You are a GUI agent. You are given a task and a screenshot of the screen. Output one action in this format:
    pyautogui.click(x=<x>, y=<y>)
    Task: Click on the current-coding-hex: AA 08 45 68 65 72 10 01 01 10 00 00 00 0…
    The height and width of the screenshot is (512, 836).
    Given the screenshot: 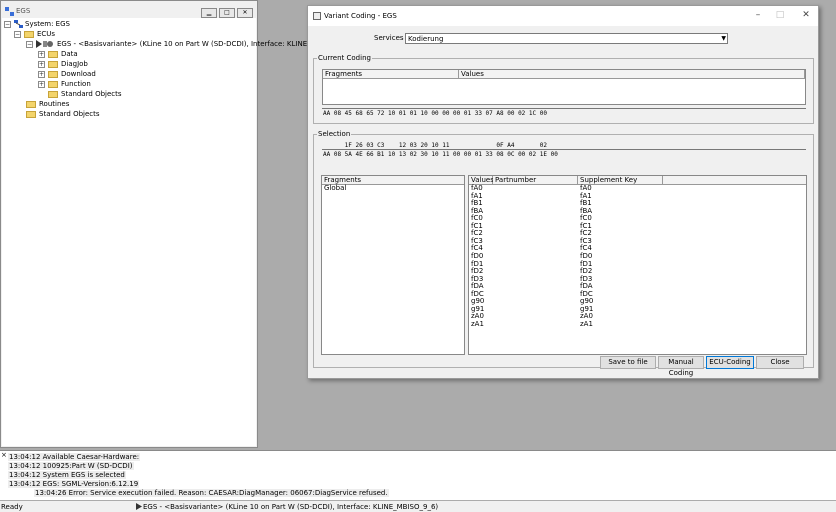 What is the action you would take?
    pyautogui.click(x=435, y=113)
    